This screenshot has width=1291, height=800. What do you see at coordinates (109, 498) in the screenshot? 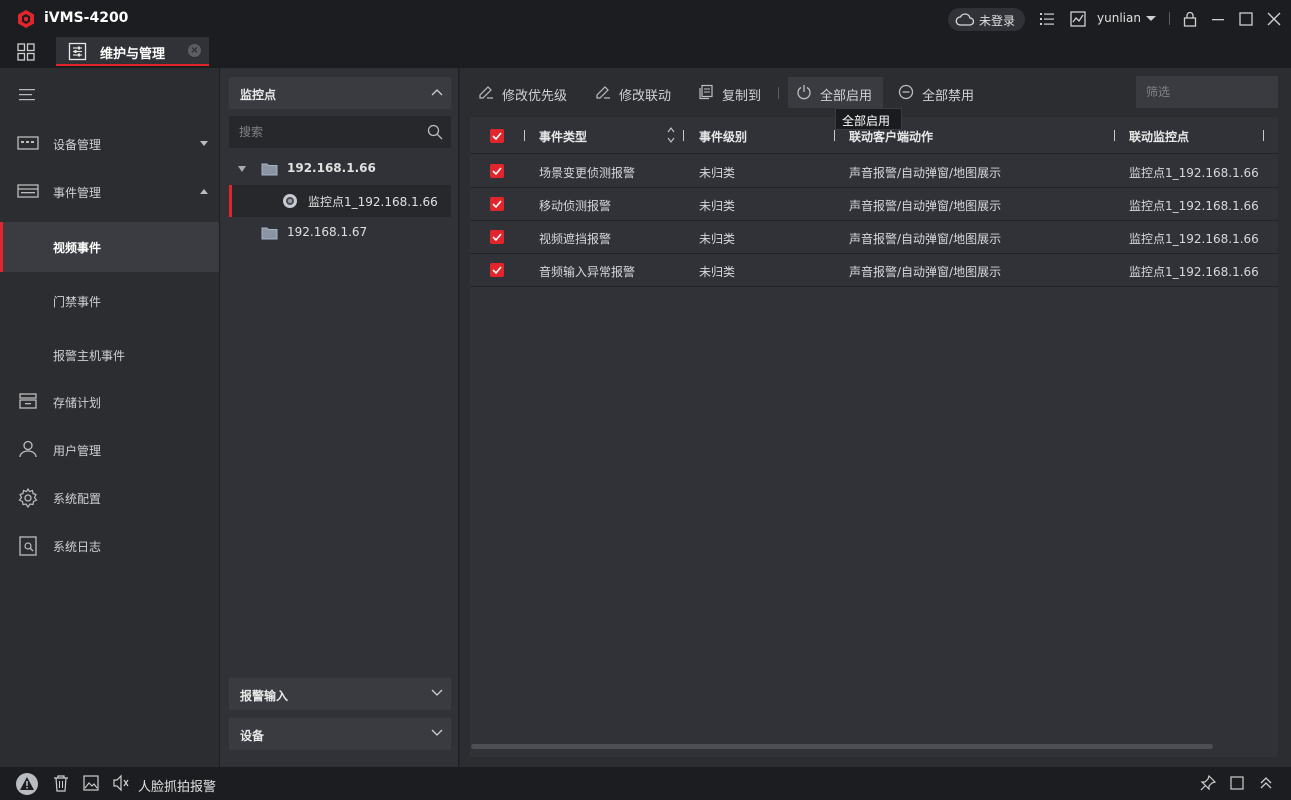
I see `sidebar-item-system-config: 系统配置` at bounding box center [109, 498].